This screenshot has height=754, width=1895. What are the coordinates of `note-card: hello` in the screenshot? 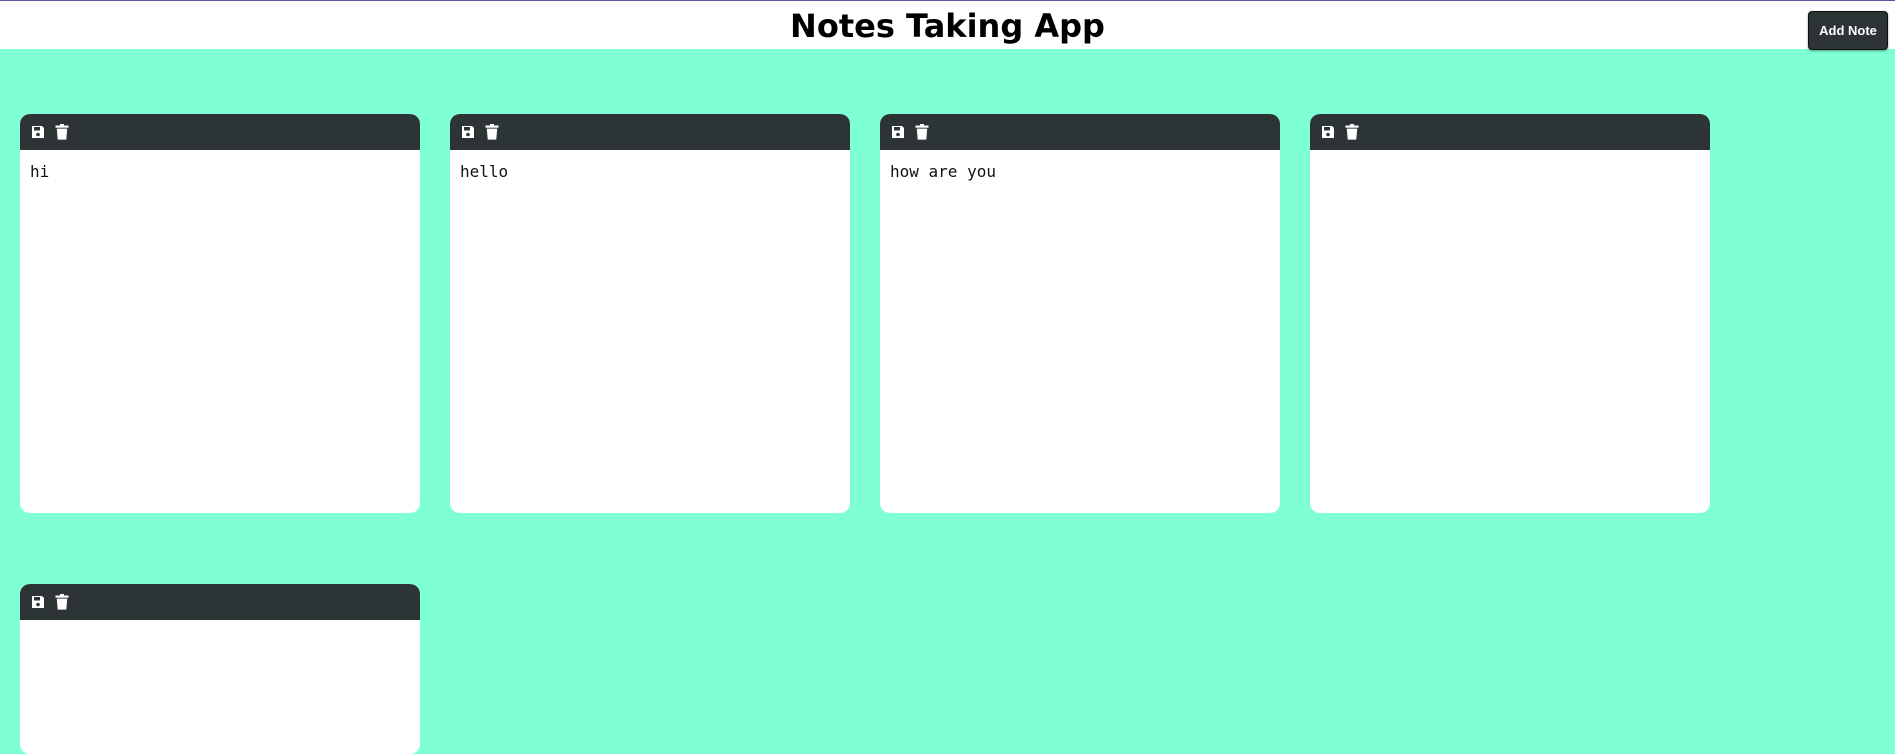 It's located at (650, 313).